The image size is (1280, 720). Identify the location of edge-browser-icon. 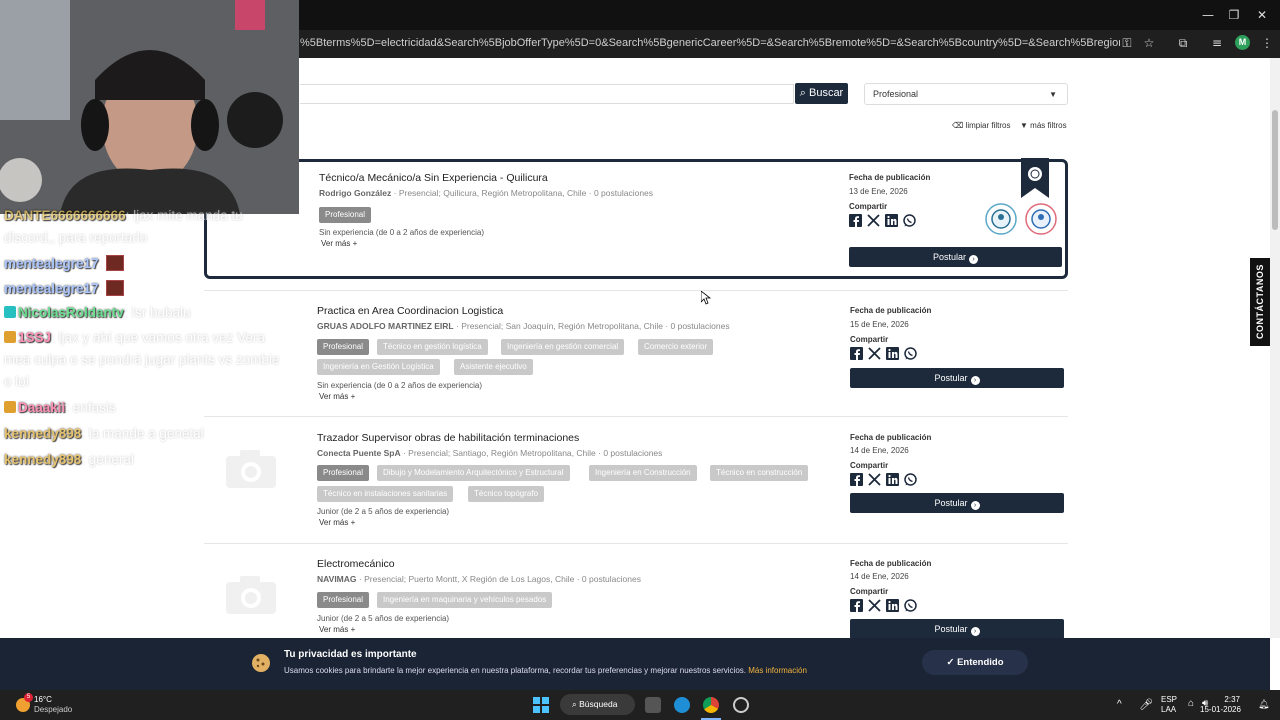
(682, 705).